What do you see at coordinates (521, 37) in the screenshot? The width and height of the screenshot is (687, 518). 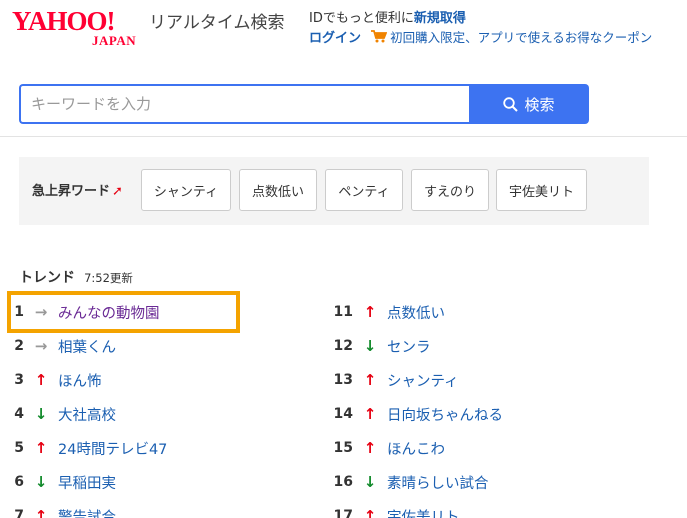 I see `coupon-promo-link: 初回購入限定、アプリで使えるお得なクーポン` at bounding box center [521, 37].